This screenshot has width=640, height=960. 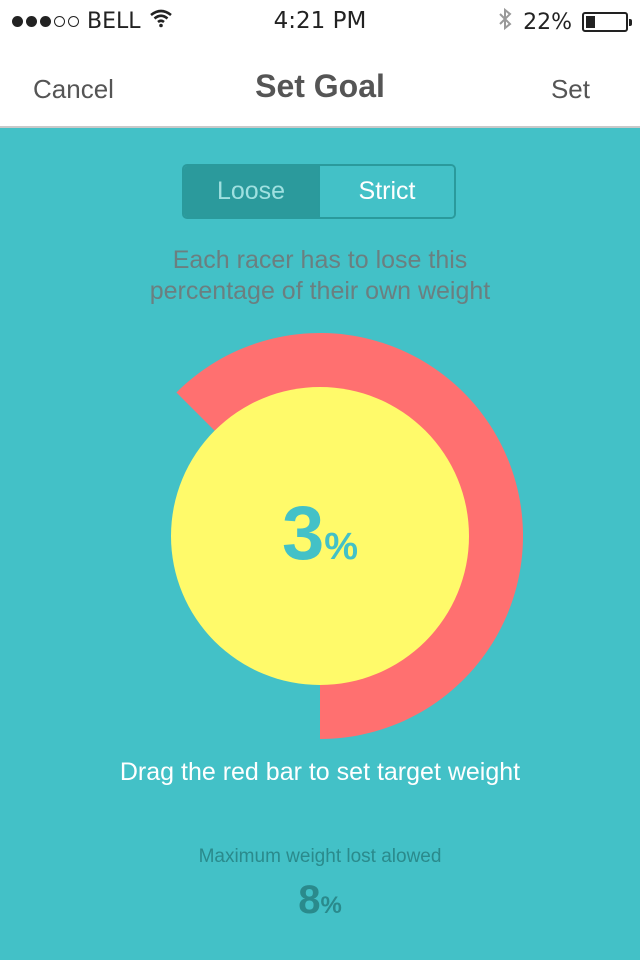 What do you see at coordinates (320, 772) in the screenshot?
I see `drag-hint-text: Drag the red bar to set target weight` at bounding box center [320, 772].